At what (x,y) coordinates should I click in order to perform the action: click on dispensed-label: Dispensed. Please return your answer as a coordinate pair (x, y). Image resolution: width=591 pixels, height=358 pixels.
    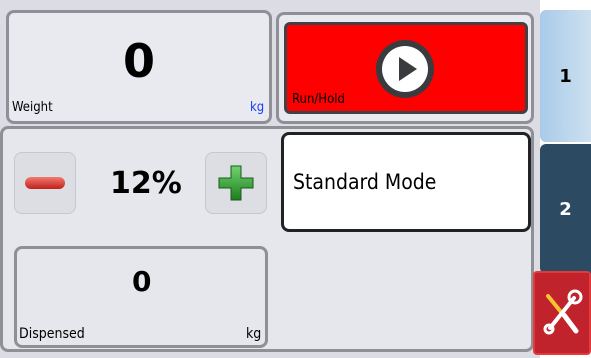
    Looking at the image, I should click on (52, 334).